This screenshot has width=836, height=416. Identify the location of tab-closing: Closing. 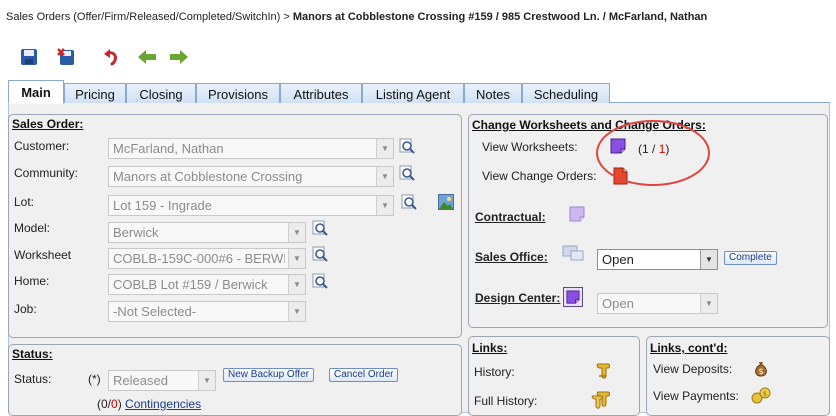
(161, 93).